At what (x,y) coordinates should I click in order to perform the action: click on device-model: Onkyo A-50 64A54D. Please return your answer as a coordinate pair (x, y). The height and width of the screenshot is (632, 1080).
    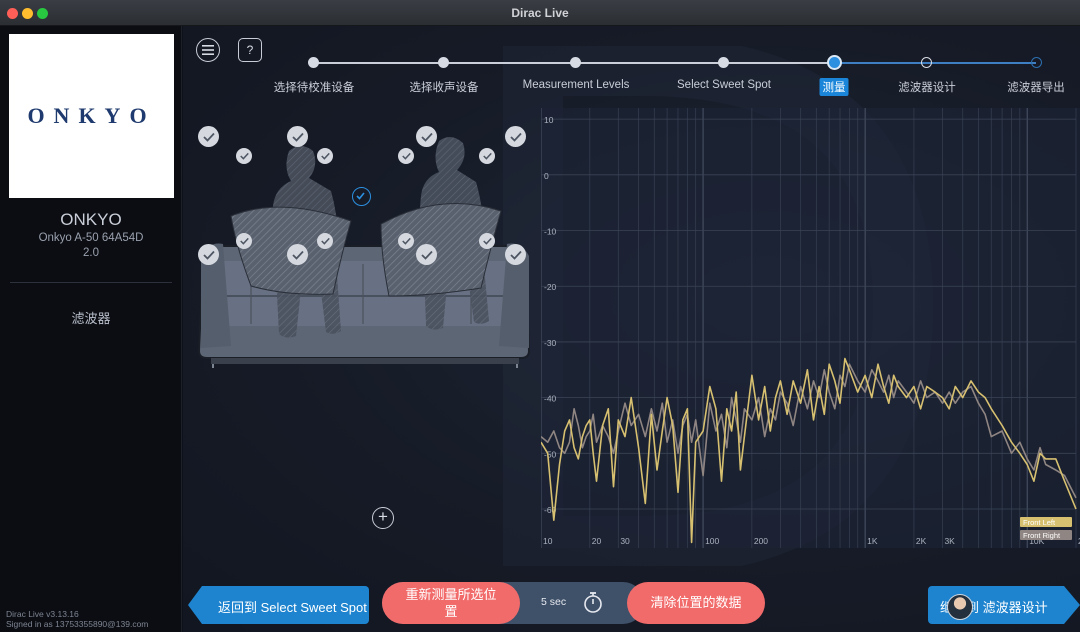
    Looking at the image, I should click on (91, 238).